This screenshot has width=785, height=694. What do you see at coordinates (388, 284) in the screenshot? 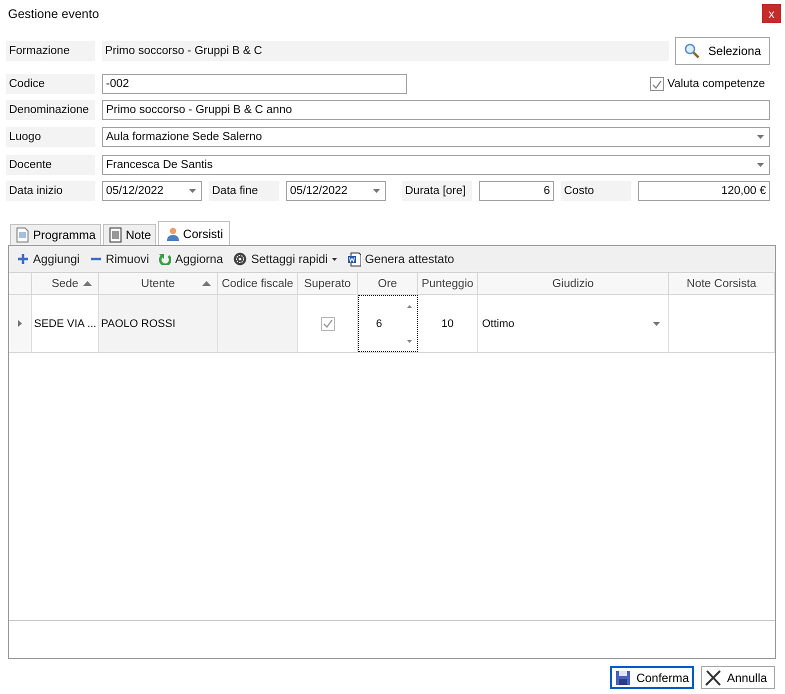
I see `column-header: Ore` at bounding box center [388, 284].